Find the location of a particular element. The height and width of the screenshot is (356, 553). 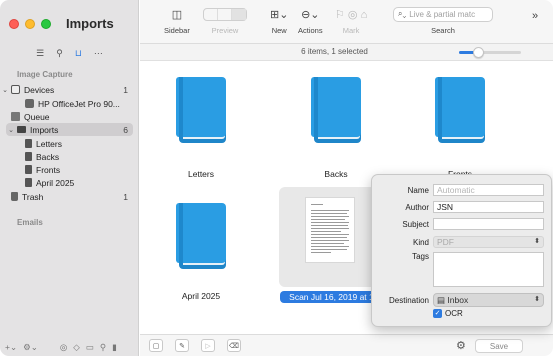

sidebar-item-trash: Trash 1 is located at coordinates (69, 196).